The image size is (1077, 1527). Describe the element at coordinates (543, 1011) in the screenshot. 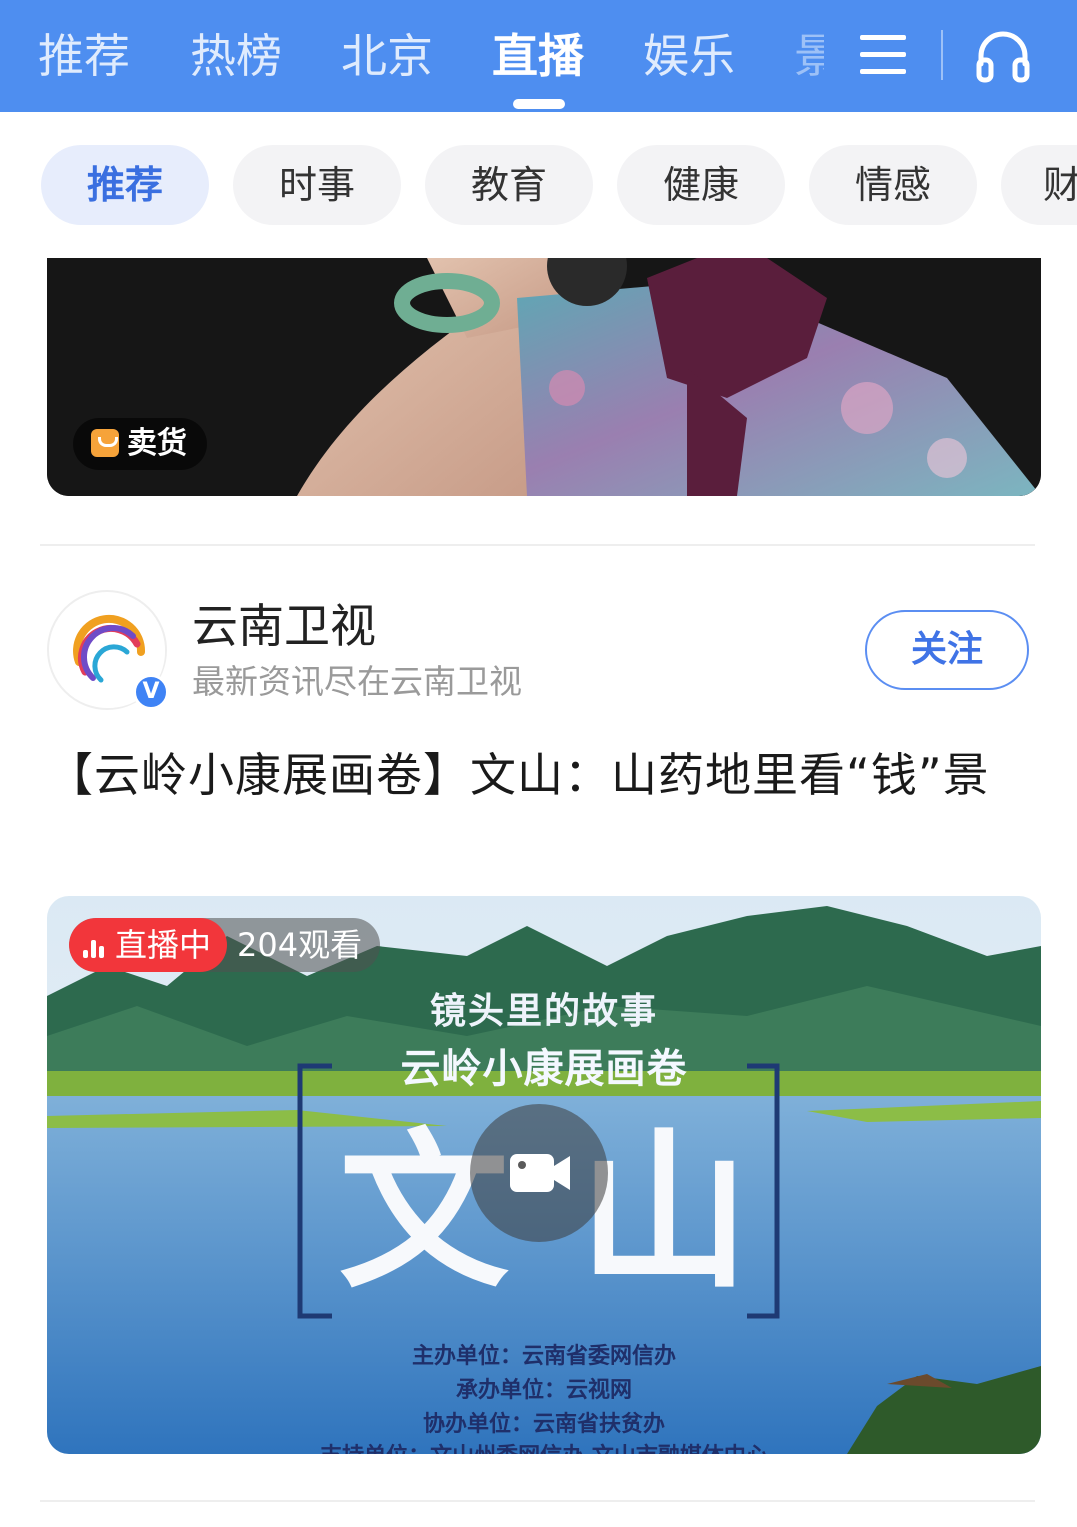

I see `poster-line-1: 镜头里的故事` at that location.